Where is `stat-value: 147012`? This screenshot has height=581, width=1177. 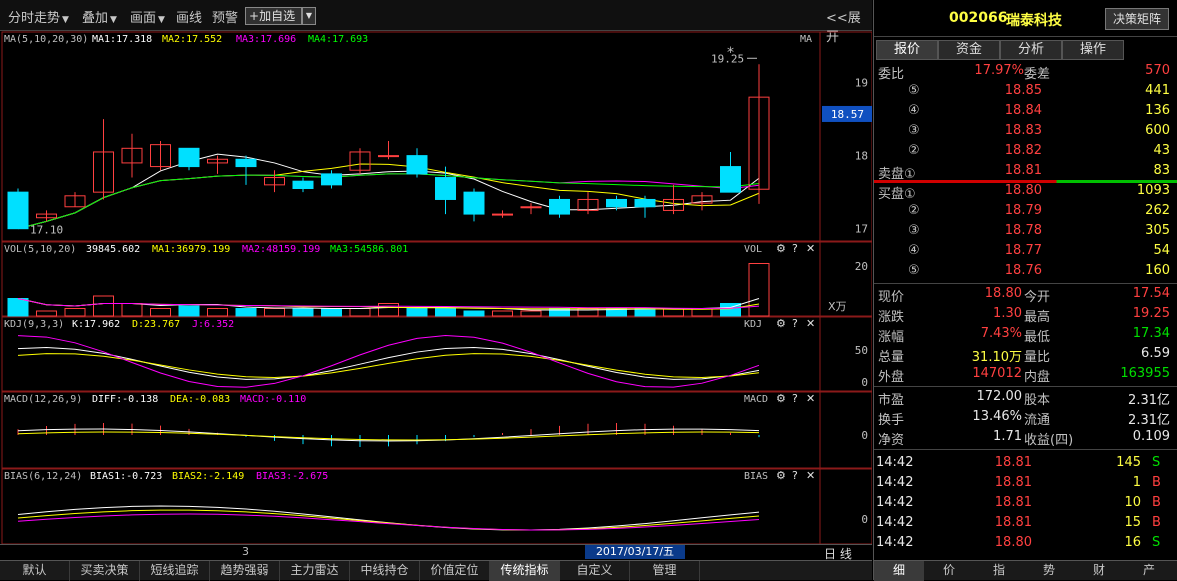
stat-value: 147012 is located at coordinates (997, 373).